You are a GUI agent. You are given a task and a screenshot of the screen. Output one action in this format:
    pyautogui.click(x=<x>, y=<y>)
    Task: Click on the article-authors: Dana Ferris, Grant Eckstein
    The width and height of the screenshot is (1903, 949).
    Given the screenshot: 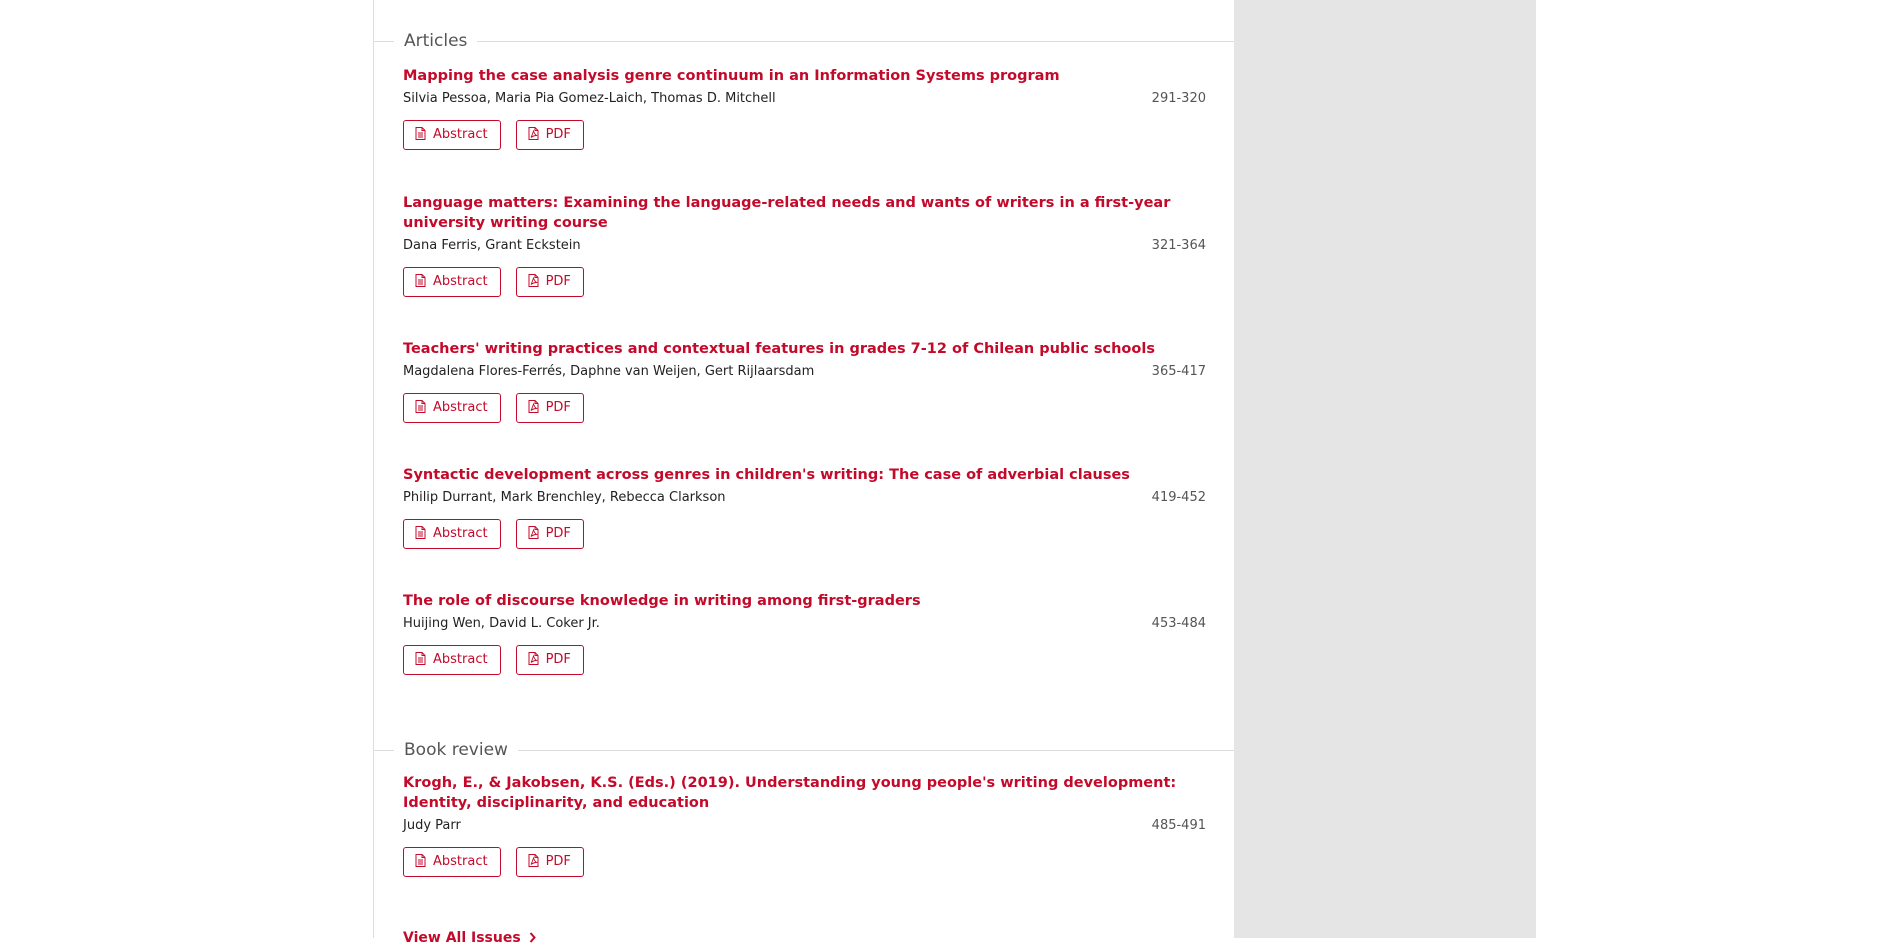 What is the action you would take?
    pyautogui.click(x=492, y=245)
    